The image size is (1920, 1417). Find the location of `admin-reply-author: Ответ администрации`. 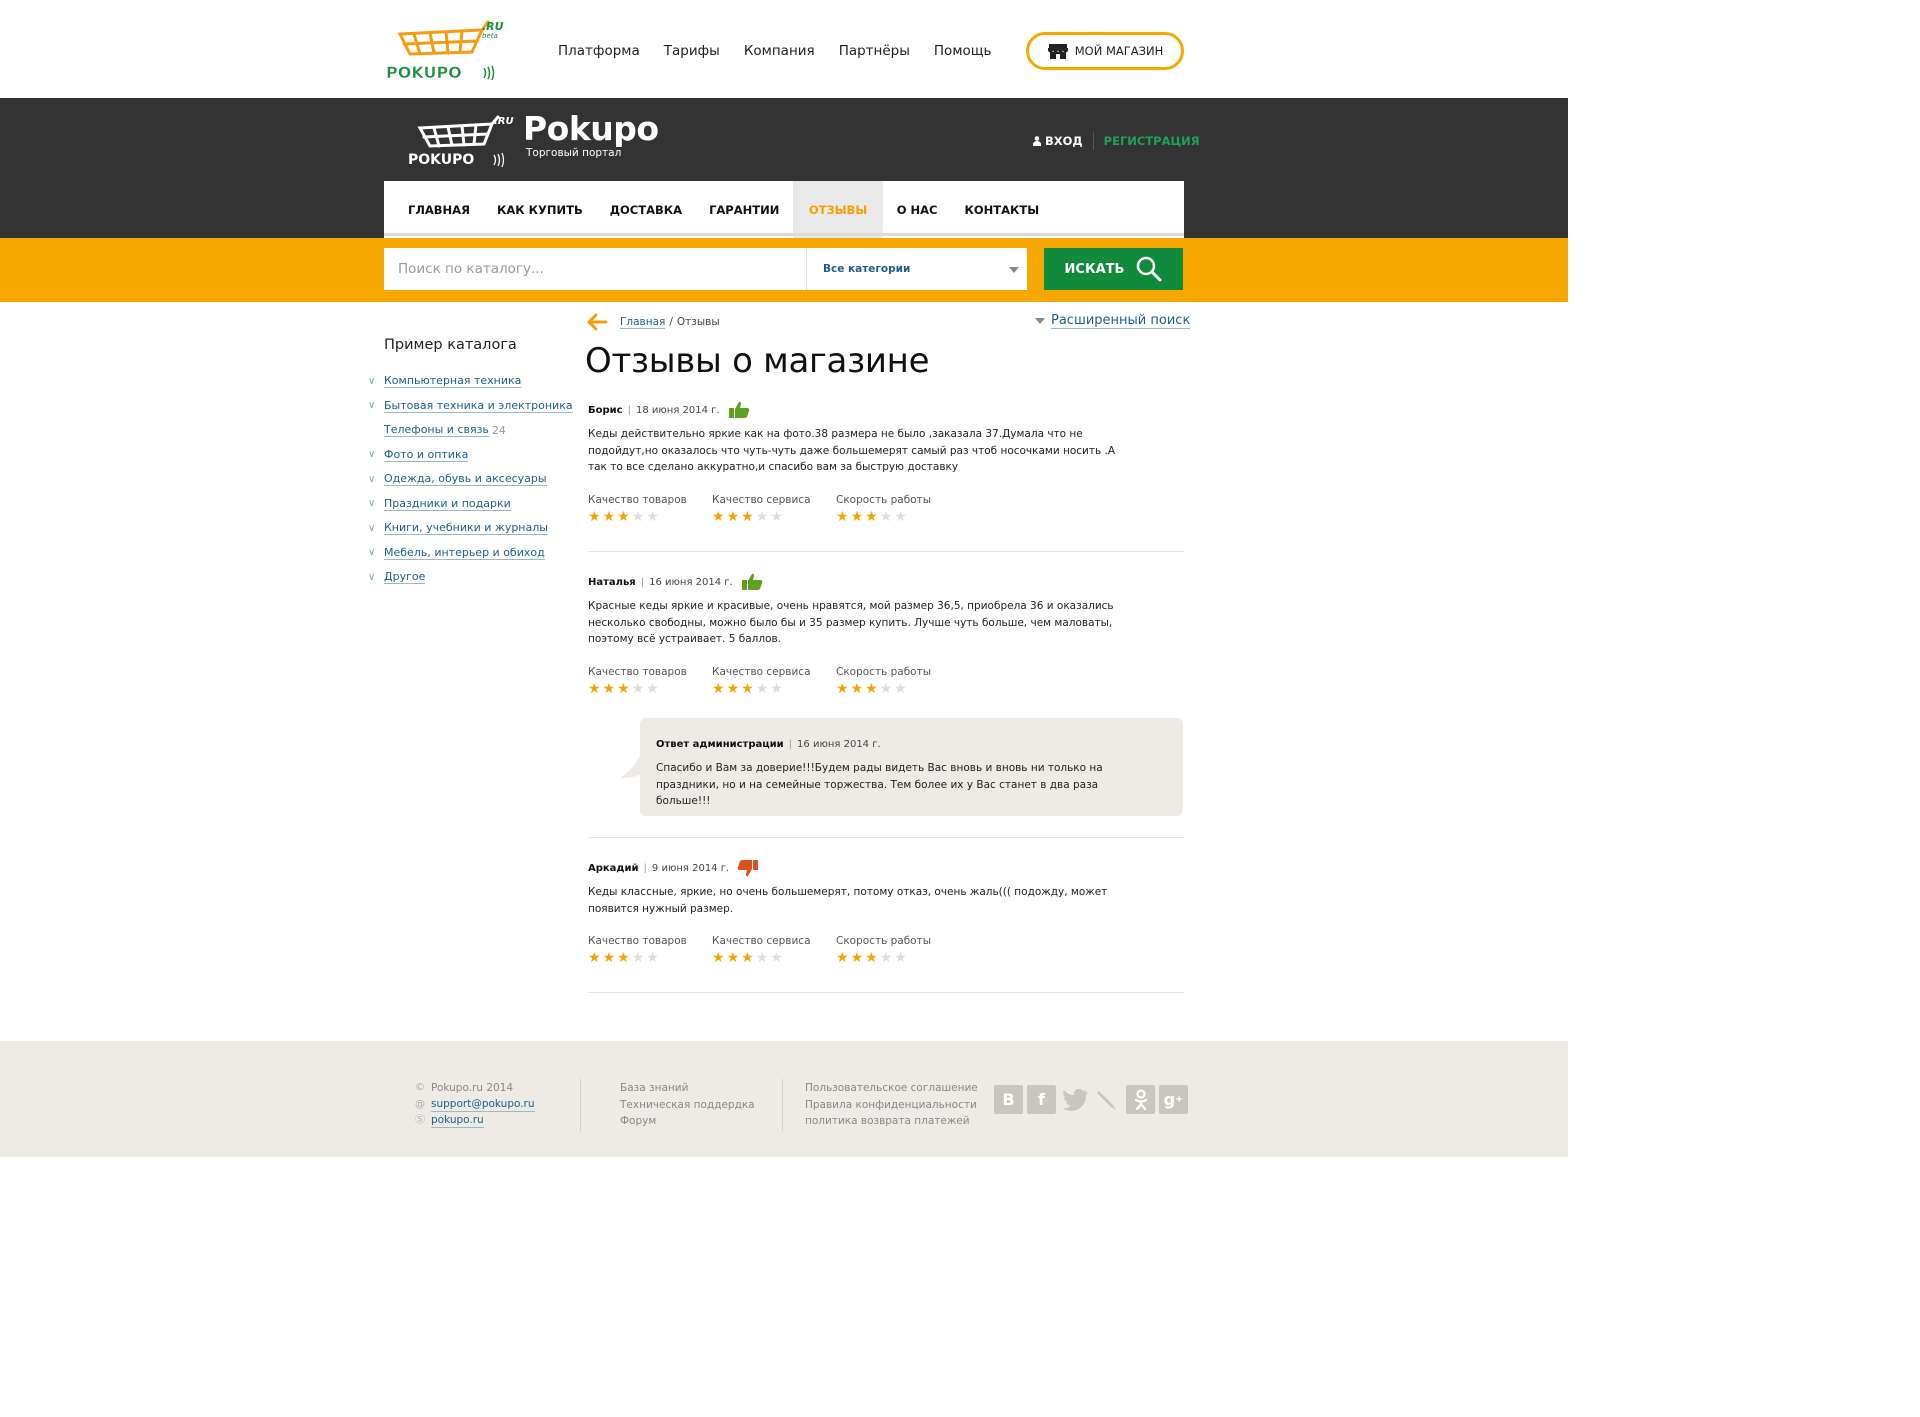

admin-reply-author: Ответ администрации is located at coordinates (720, 744).